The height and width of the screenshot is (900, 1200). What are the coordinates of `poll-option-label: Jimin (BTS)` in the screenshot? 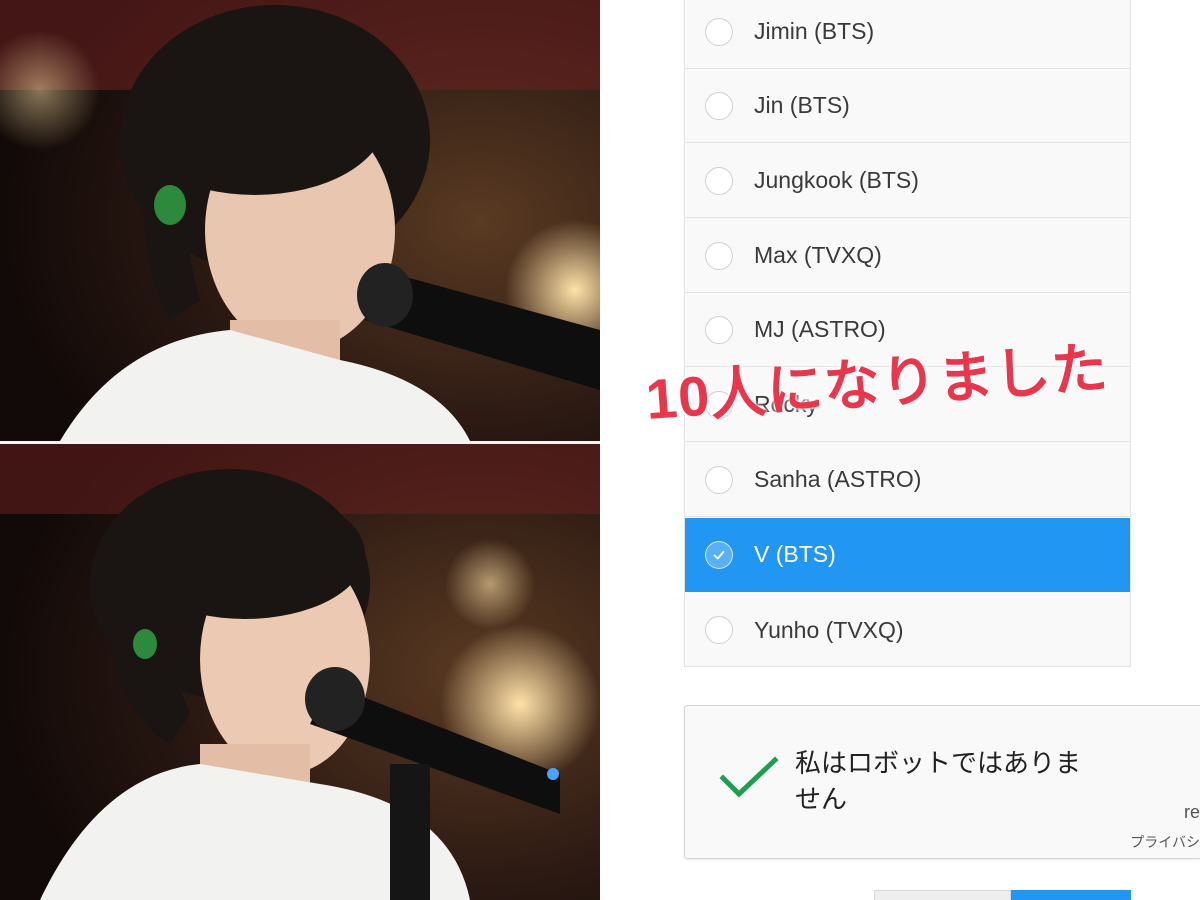 It's located at (814, 31).